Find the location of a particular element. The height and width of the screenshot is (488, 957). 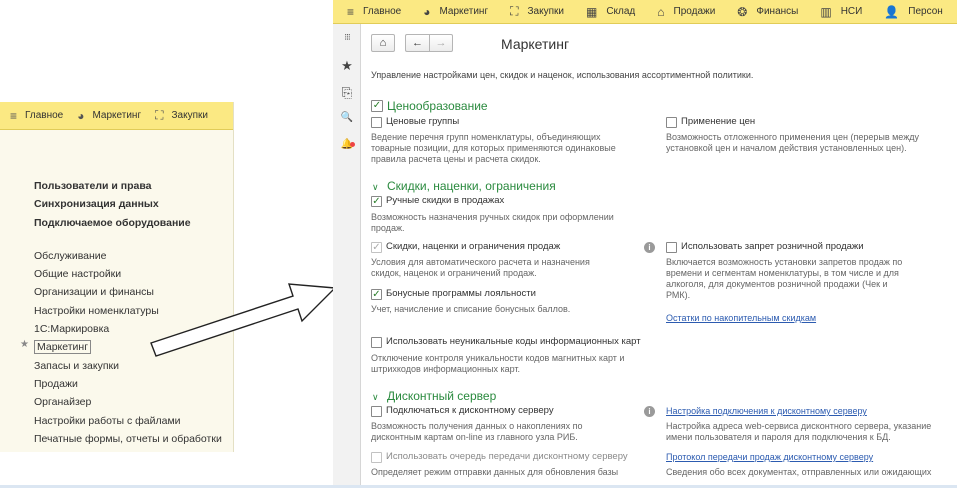

home-button: ⌂ is located at coordinates (383, 43).